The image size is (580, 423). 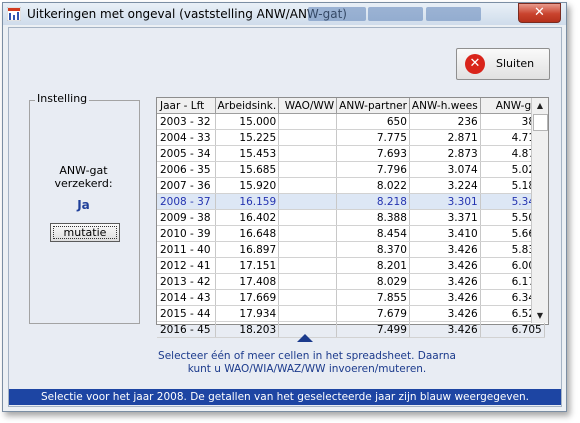 I want to click on table-row: 2013 - 42 17.408 8.029 3.426 6.175, so click(x=351, y=281).